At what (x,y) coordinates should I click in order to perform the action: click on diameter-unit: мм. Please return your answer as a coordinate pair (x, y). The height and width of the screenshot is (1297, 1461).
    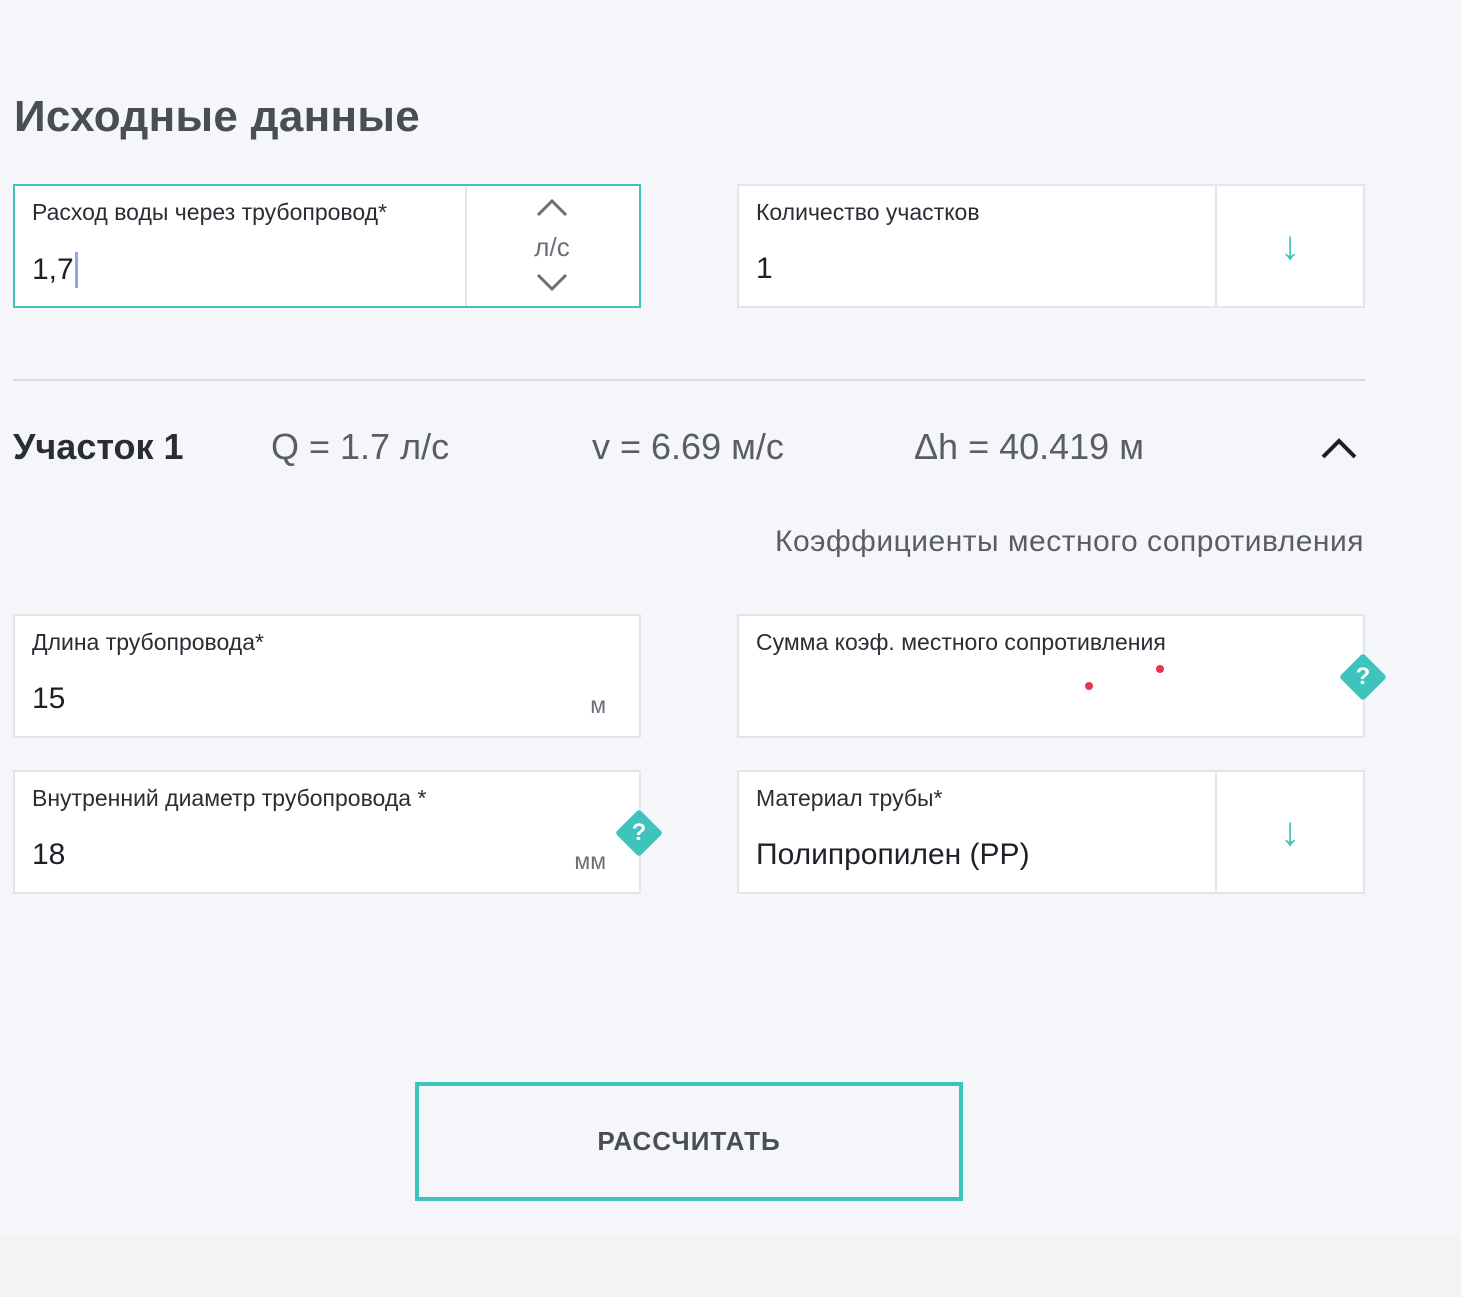
    Looking at the image, I should click on (590, 861).